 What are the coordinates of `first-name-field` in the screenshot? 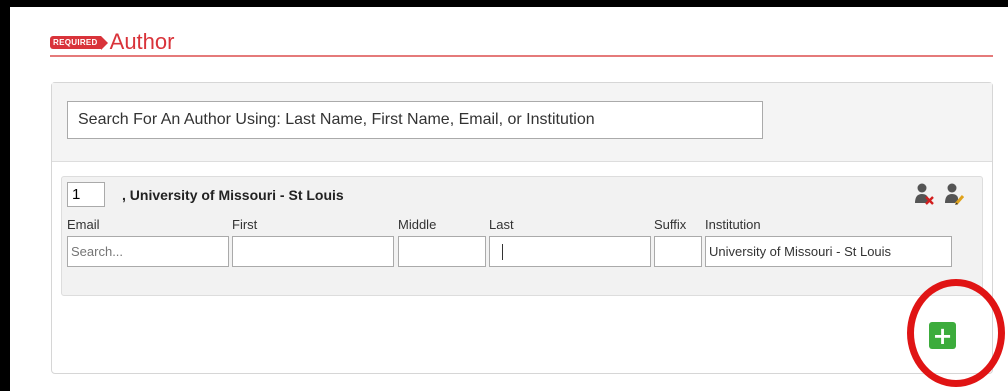 It's located at (313, 251).